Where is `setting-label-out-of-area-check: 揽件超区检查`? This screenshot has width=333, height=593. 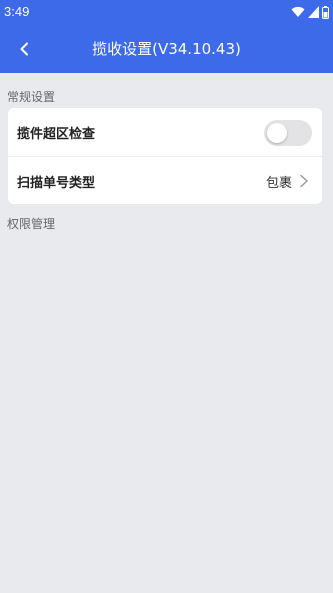 setting-label-out-of-area-check: 揽件超区检查 is located at coordinates (56, 134).